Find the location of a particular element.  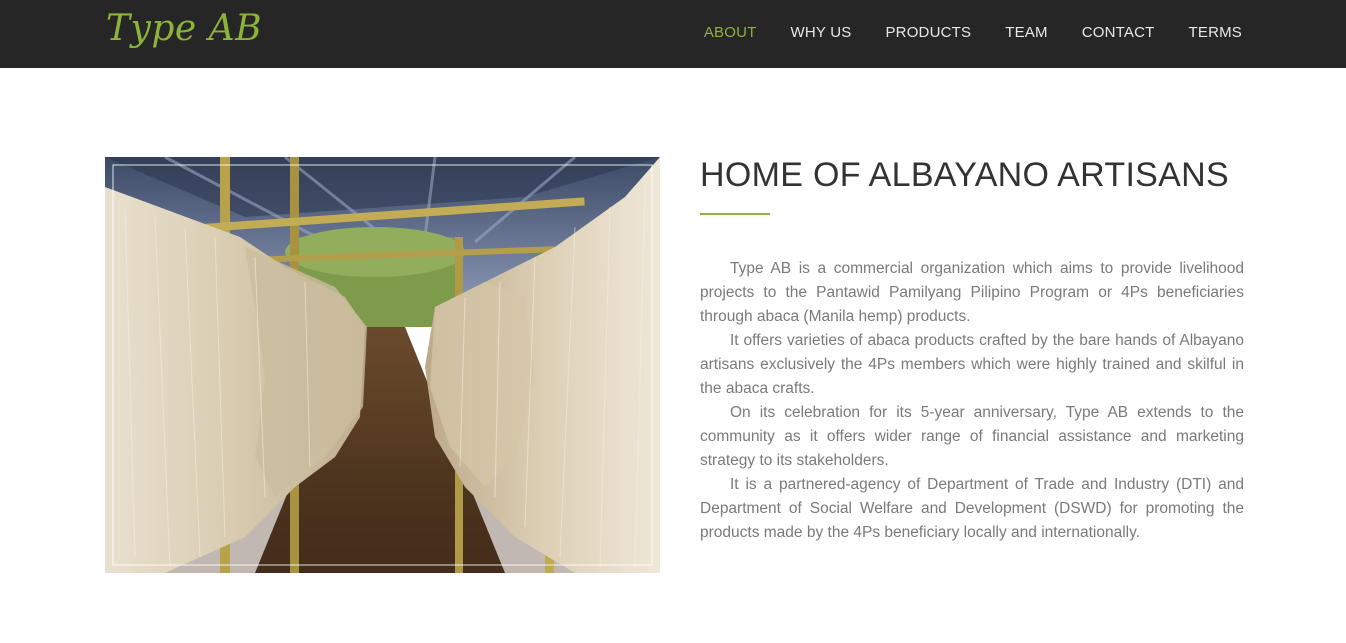

nav-link-contact: CONTACT is located at coordinates (1118, 32).